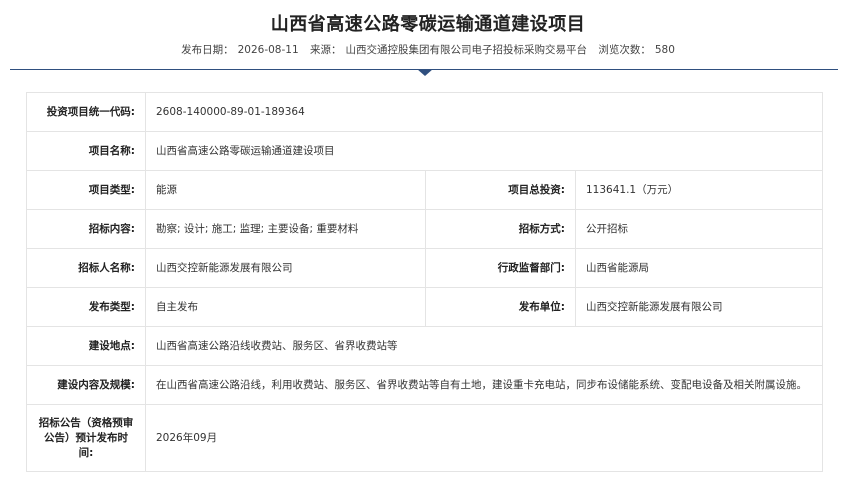 The image size is (856, 504). I want to click on total-investment-value: 113641.1（万元）, so click(699, 190).